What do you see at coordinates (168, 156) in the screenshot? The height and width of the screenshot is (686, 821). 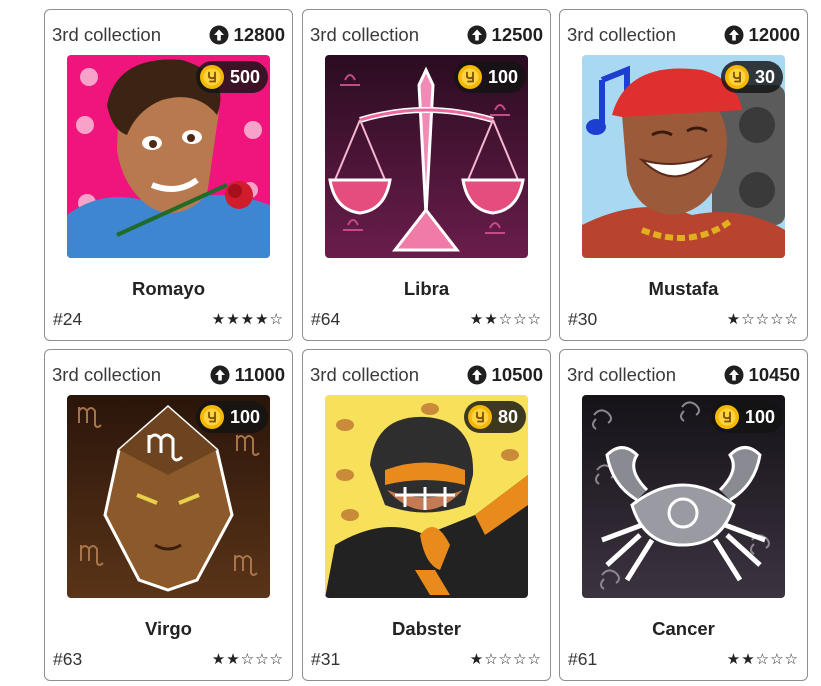 I see `sticker-image: 500` at bounding box center [168, 156].